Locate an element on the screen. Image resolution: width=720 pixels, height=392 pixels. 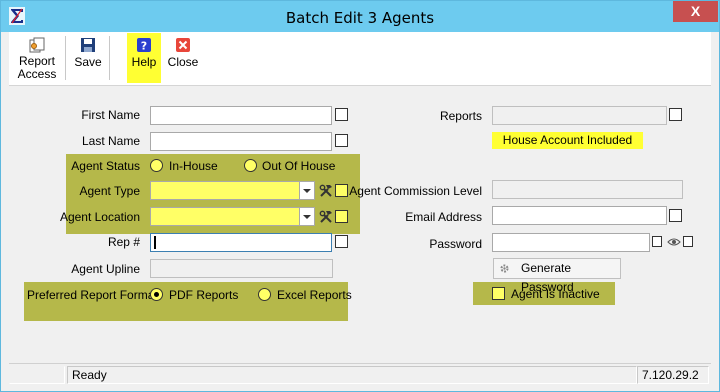
reports-label: Reports is located at coordinates (460, 116).